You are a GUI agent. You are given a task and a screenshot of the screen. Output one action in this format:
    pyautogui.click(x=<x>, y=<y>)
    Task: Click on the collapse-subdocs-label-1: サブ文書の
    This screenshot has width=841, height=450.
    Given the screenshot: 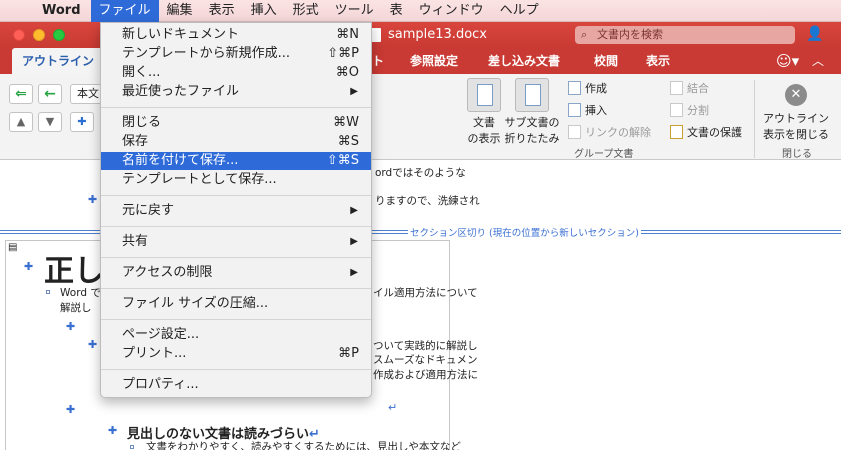 What is the action you would take?
    pyautogui.click(x=532, y=122)
    